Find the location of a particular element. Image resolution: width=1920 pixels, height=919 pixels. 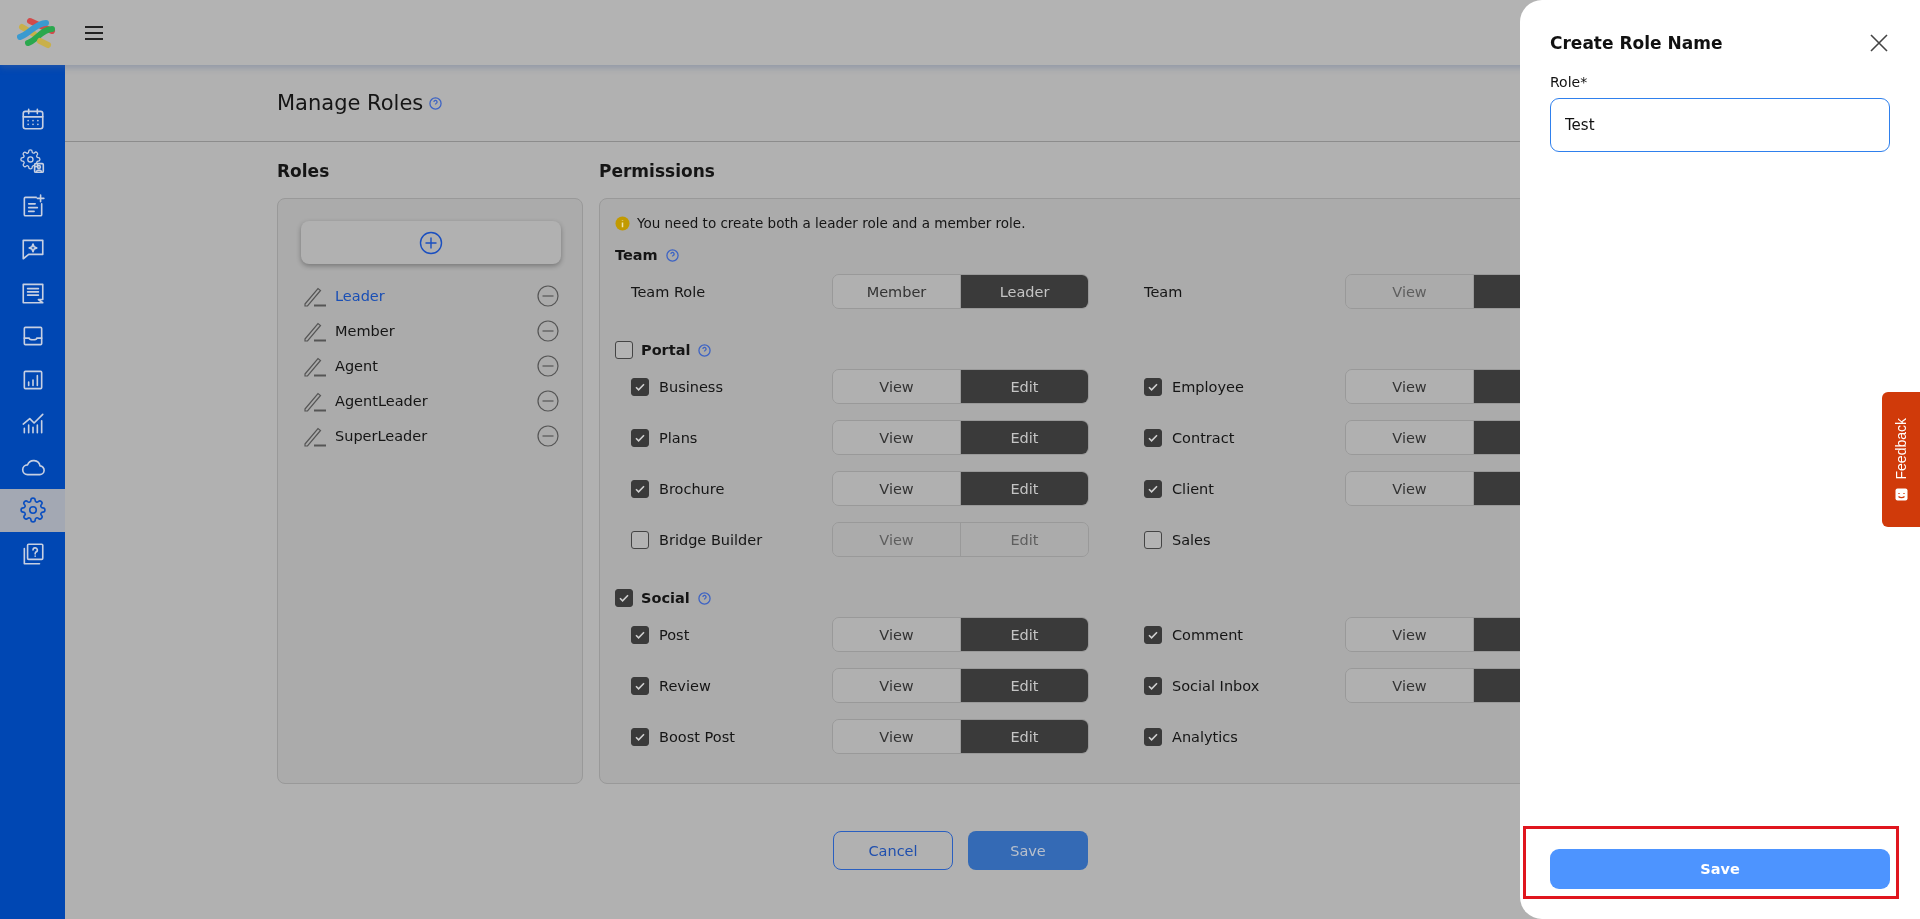

permission-label: Analytics is located at coordinates (1205, 736).